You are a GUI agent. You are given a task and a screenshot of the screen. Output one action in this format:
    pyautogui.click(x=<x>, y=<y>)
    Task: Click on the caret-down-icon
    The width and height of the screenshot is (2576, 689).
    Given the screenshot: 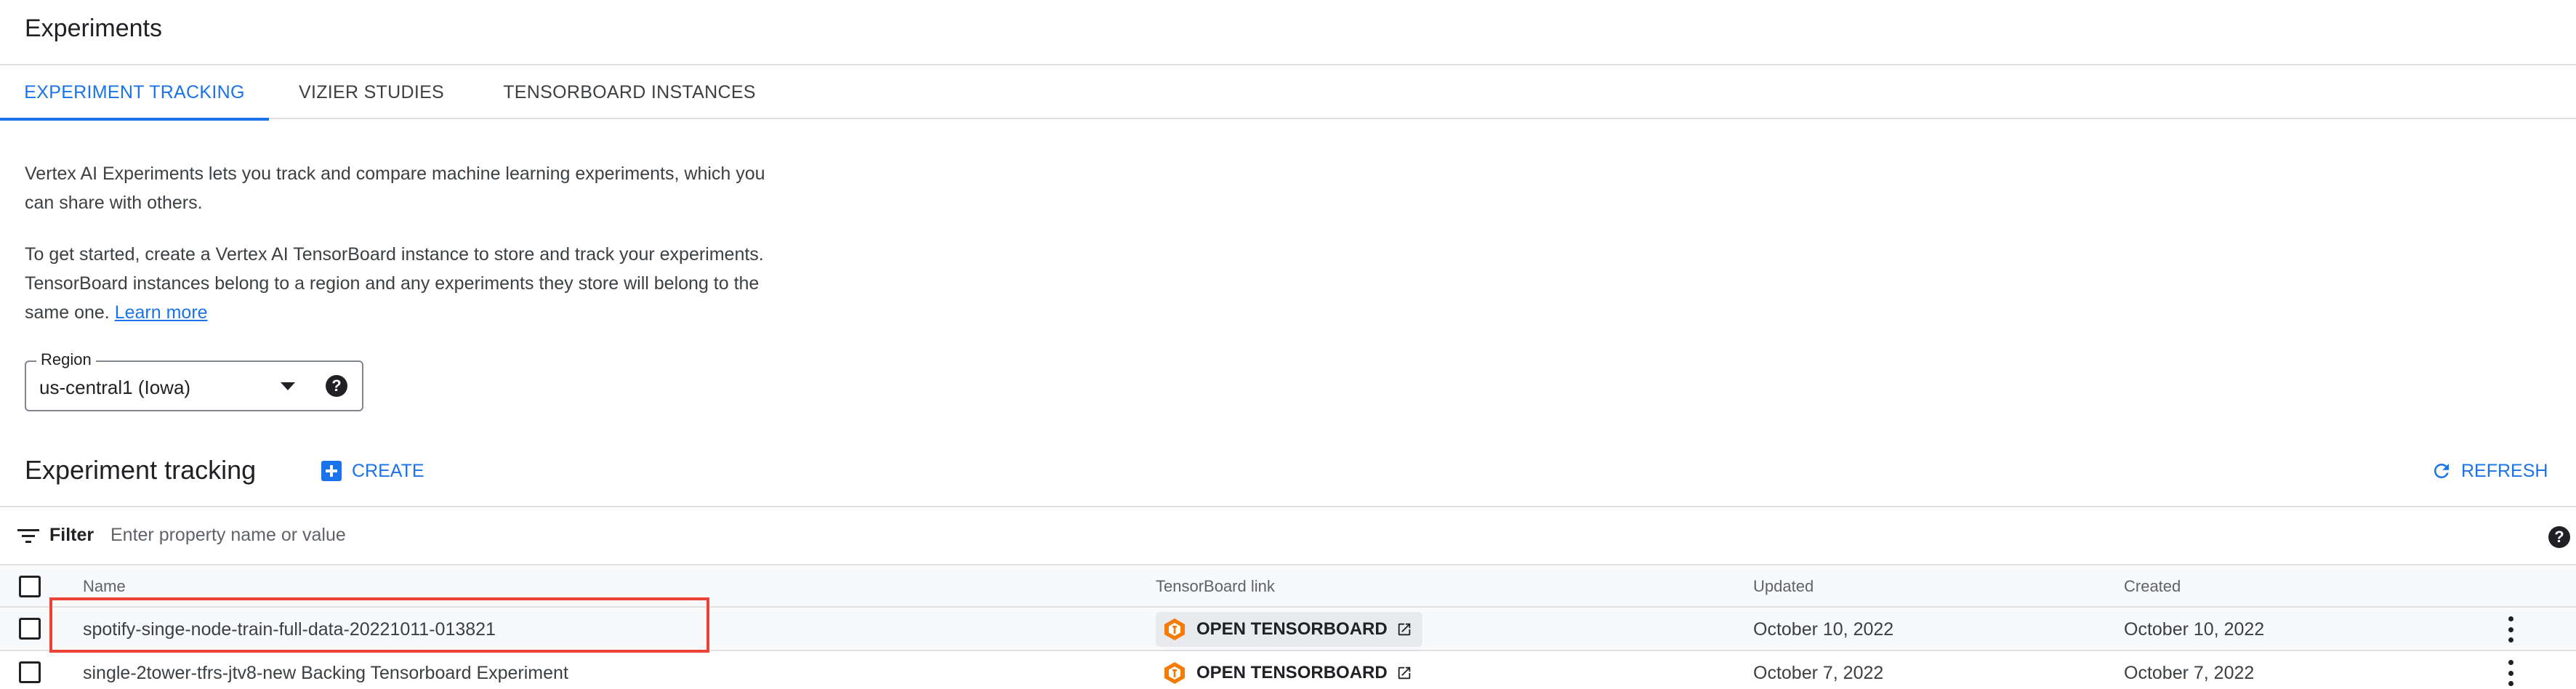 What is the action you would take?
    pyautogui.click(x=288, y=386)
    